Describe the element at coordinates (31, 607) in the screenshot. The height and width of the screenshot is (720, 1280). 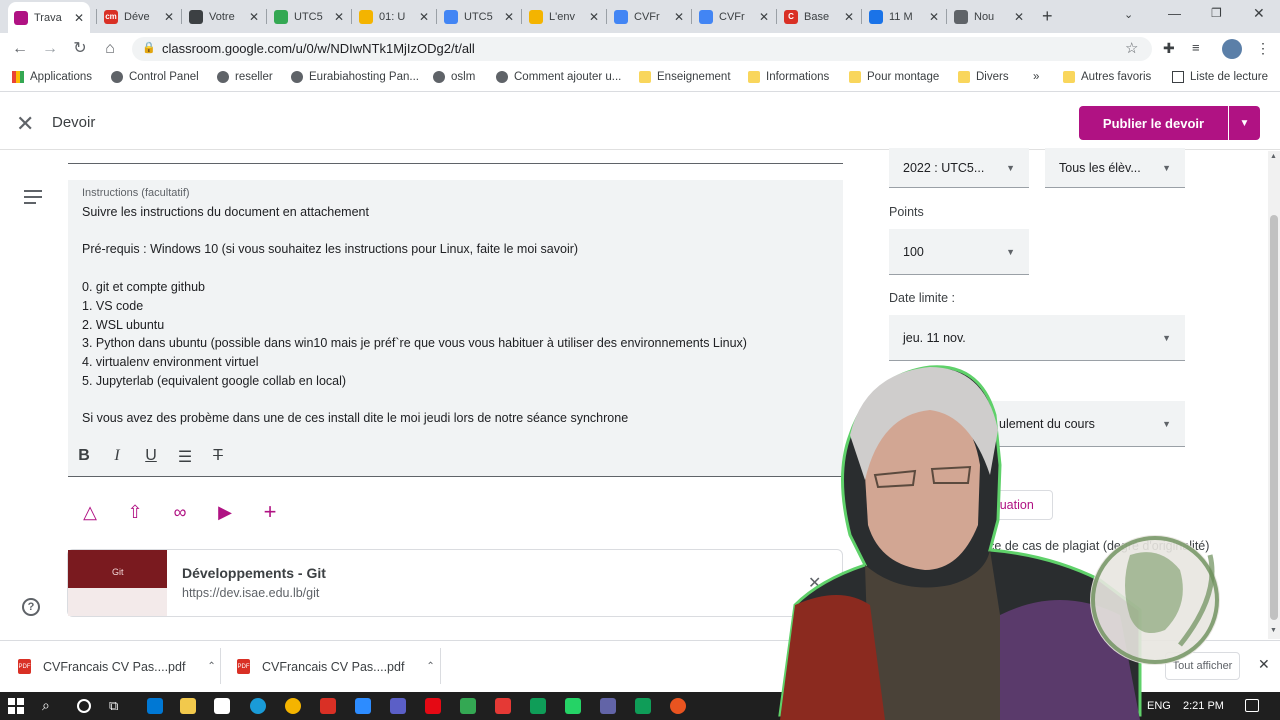
I see `help-icon: ?` at that location.